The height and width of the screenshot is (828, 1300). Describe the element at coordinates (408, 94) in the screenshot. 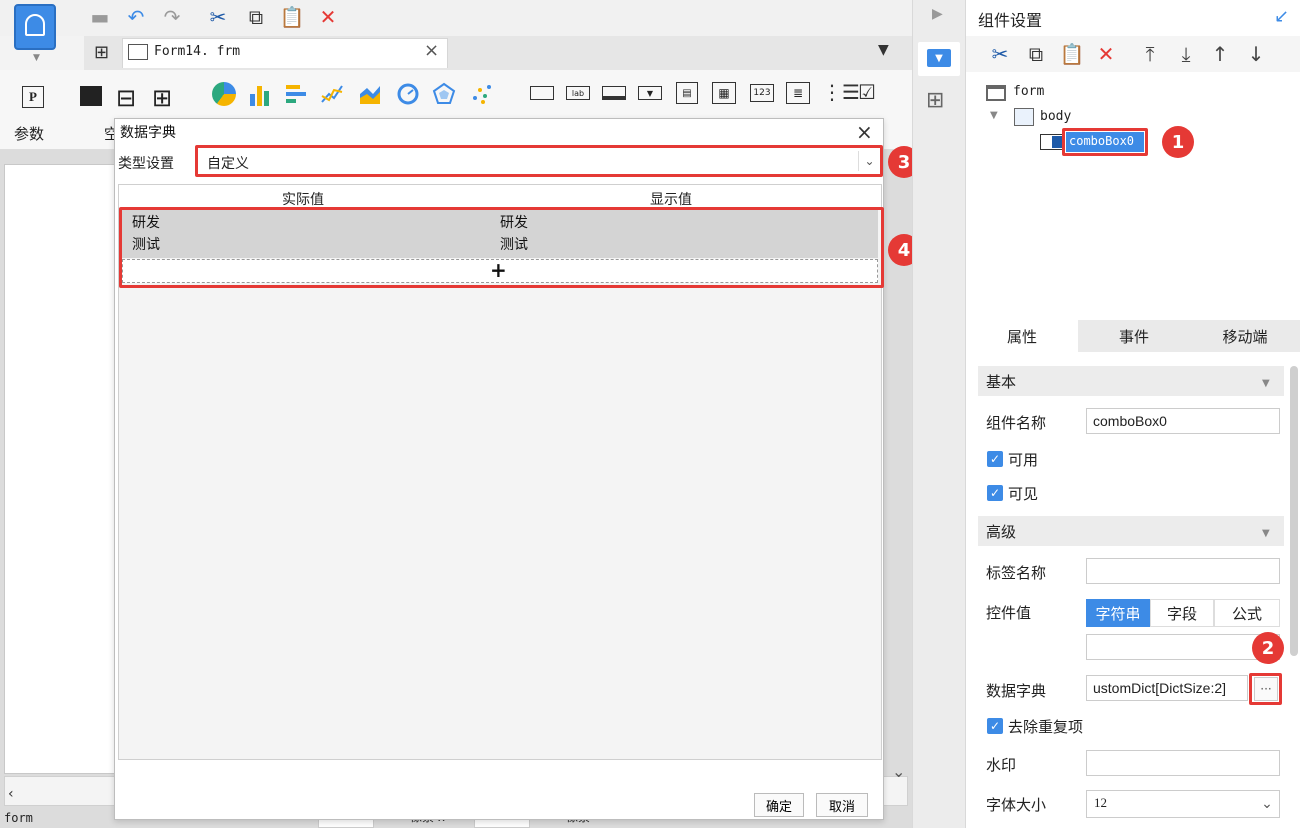

I see `gauge-icon` at that location.